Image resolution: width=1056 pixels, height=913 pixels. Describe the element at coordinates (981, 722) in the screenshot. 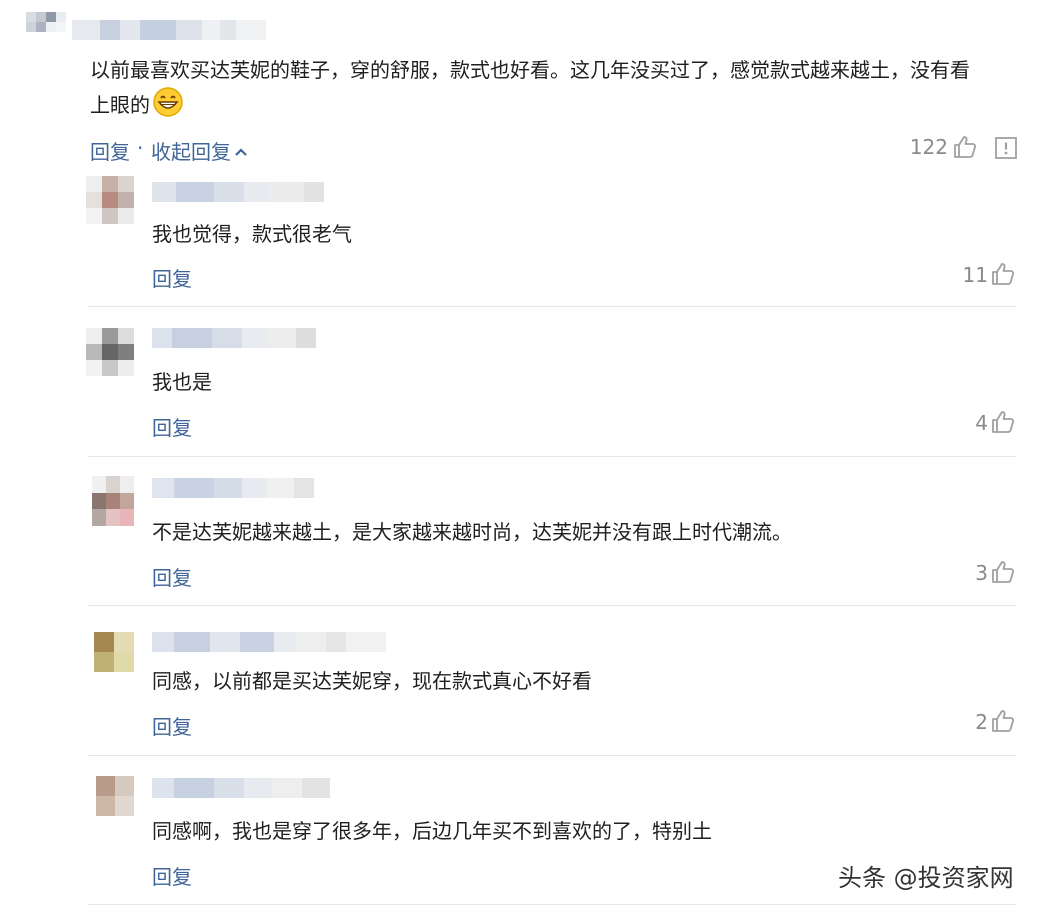

I see `like-count: 2` at that location.